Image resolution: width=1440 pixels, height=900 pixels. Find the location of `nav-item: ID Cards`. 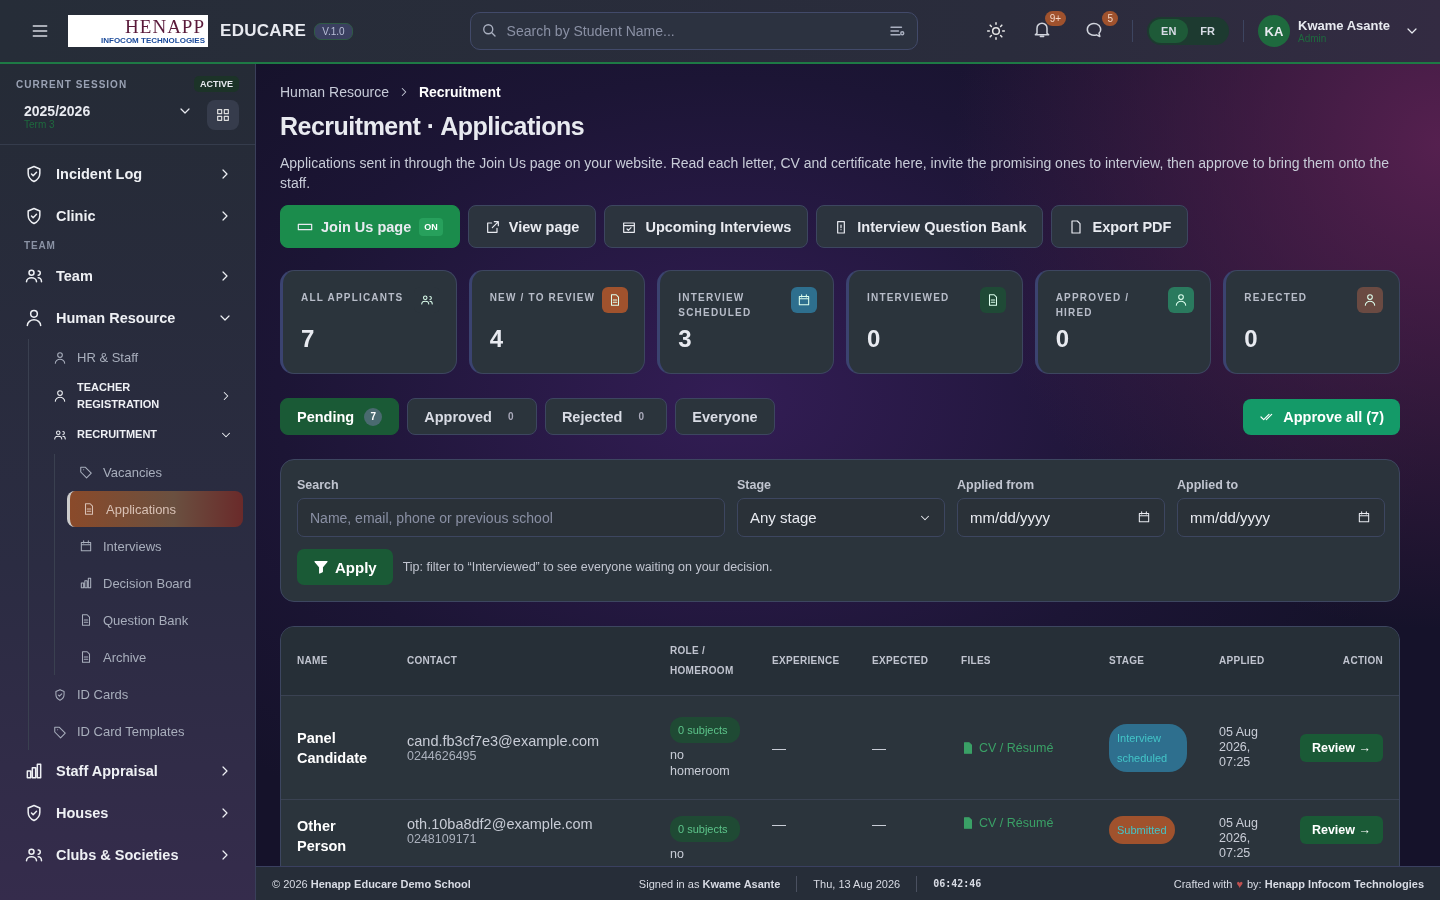

nav-item: ID Cards is located at coordinates (142, 694).